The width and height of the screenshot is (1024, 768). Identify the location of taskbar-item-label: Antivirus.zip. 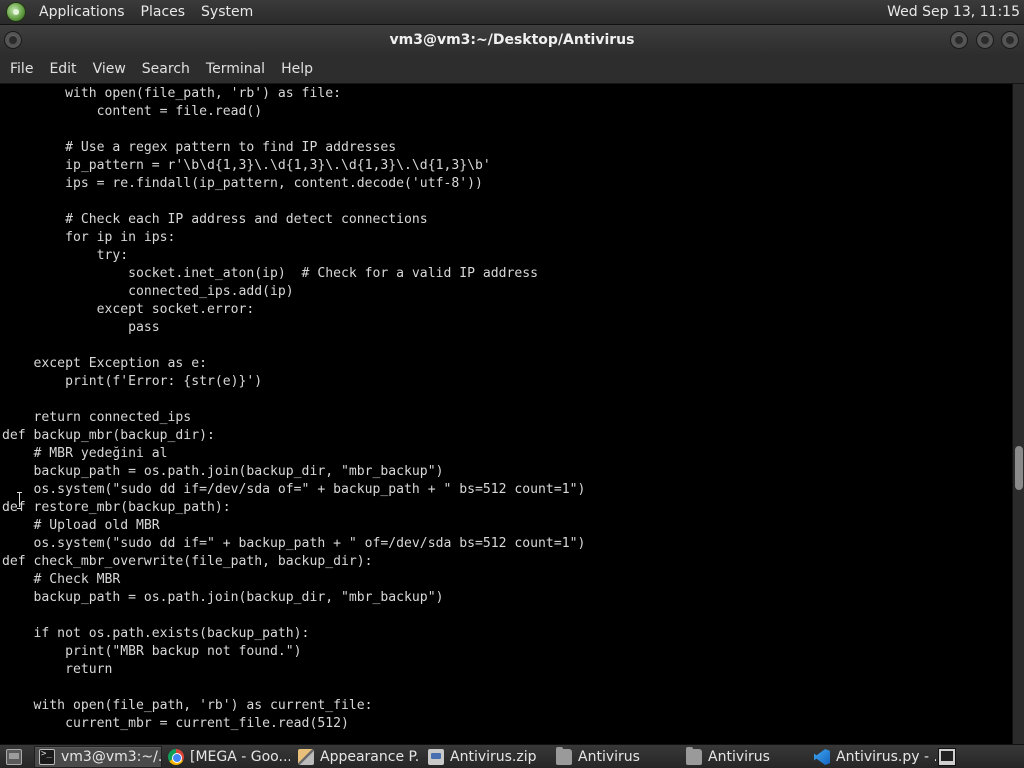
(493, 757).